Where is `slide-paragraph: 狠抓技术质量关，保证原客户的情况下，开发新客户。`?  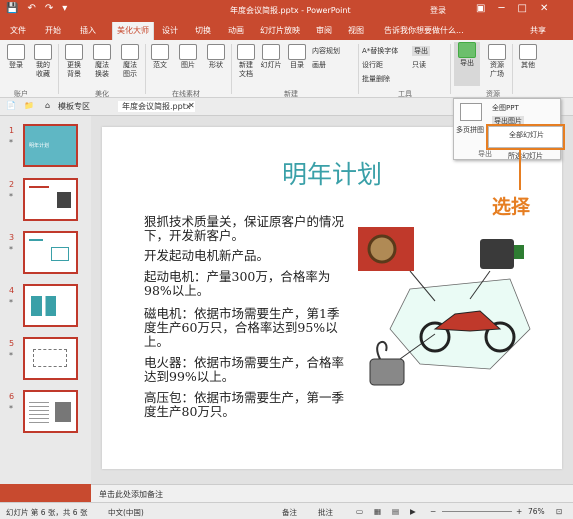
slide-paragraph: 狠抓技术质量关，保证原客户的情况下，开发新客户。 is located at coordinates (244, 229).